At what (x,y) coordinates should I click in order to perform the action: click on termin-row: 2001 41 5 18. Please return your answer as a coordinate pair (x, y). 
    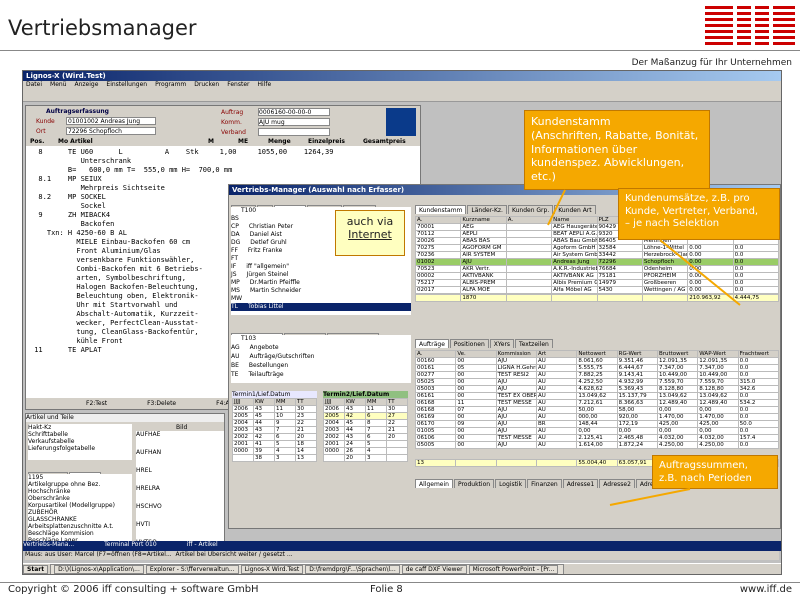
    Looking at the image, I should click on (274, 444).